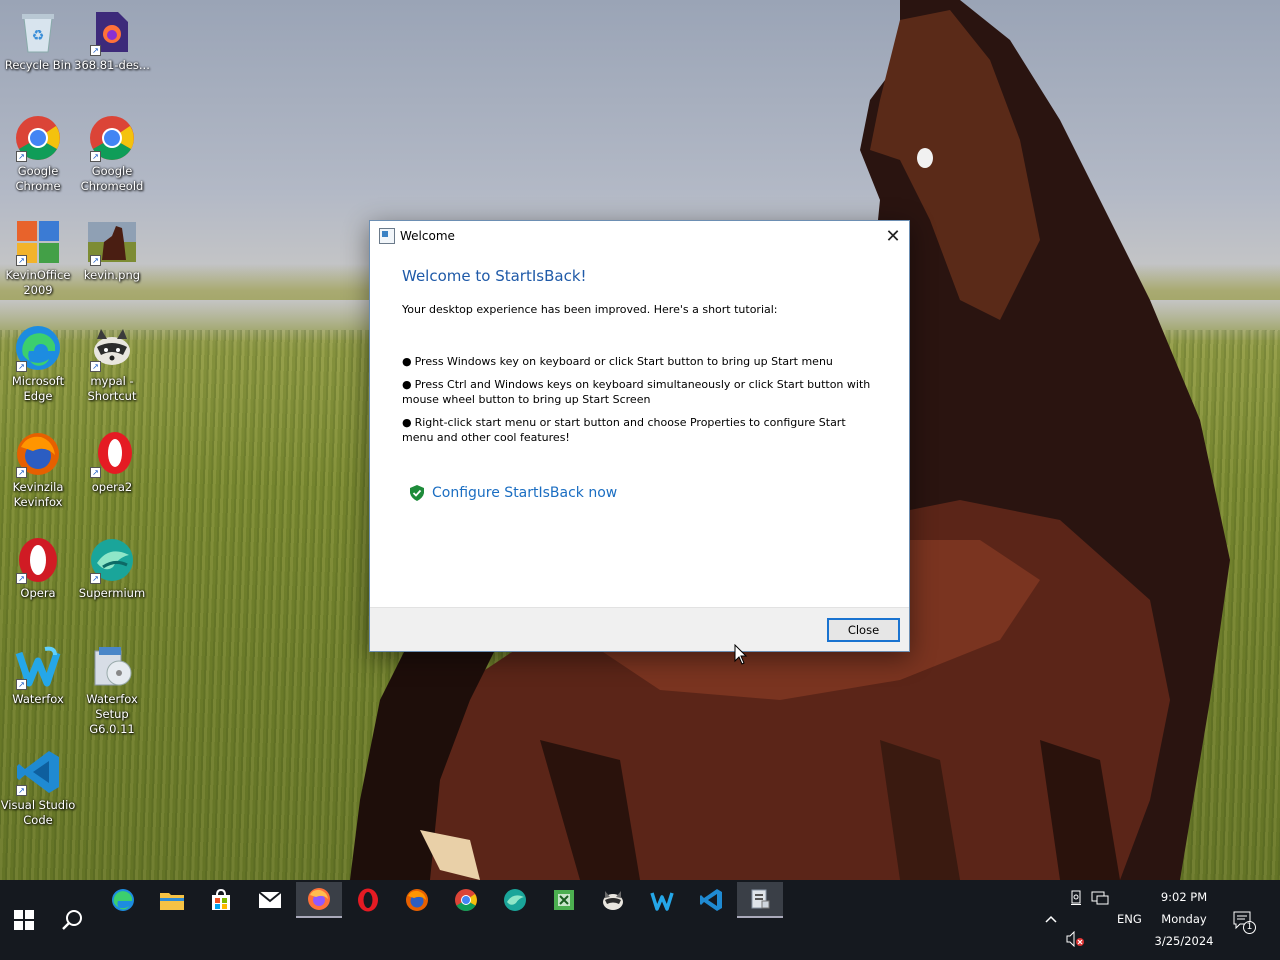  I want to click on taskbar-waterfox, so click(662, 900).